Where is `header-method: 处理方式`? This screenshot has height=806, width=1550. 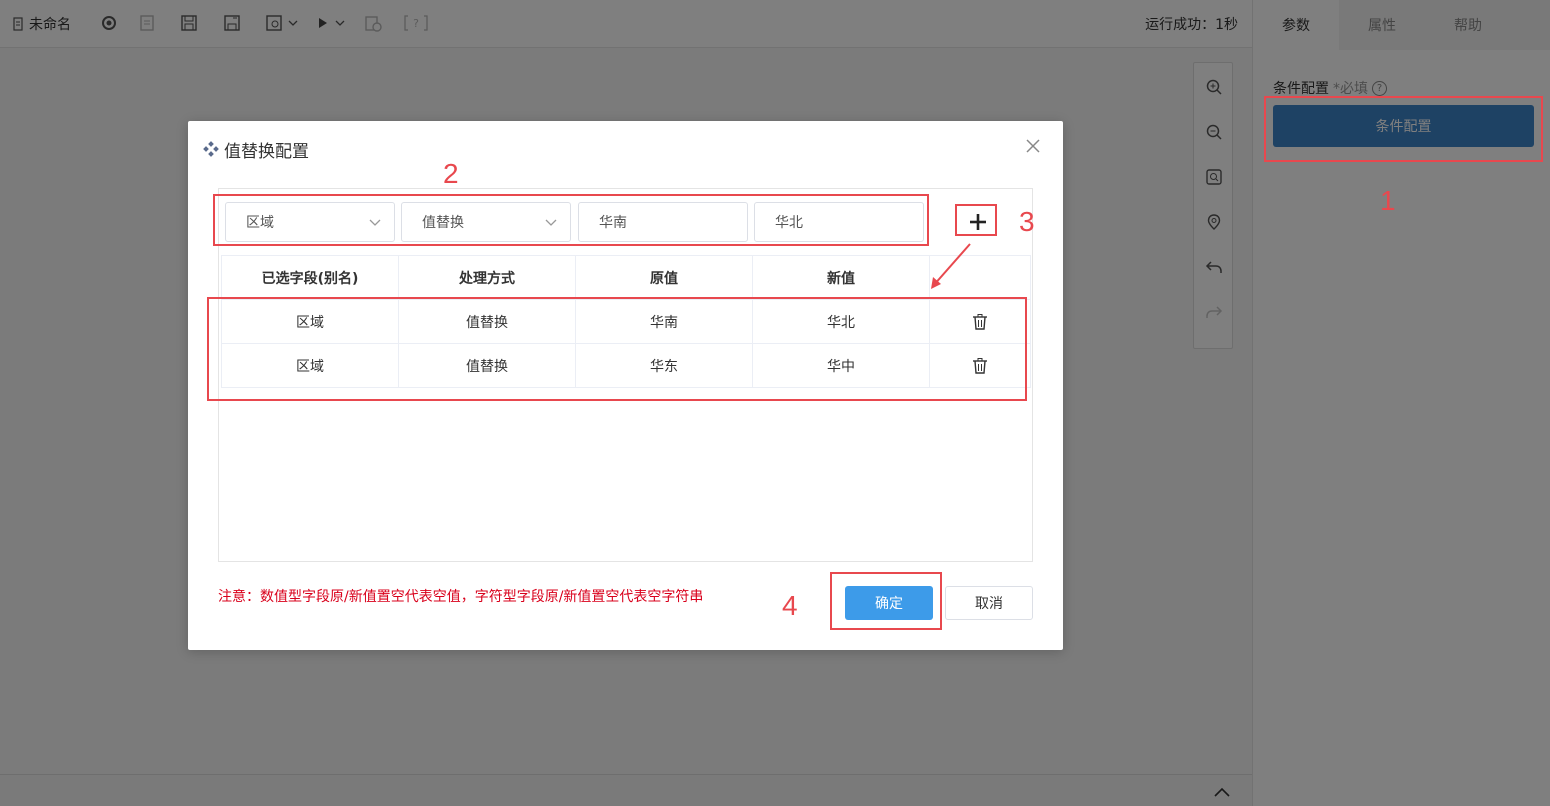
header-method: 处理方式 is located at coordinates (487, 277).